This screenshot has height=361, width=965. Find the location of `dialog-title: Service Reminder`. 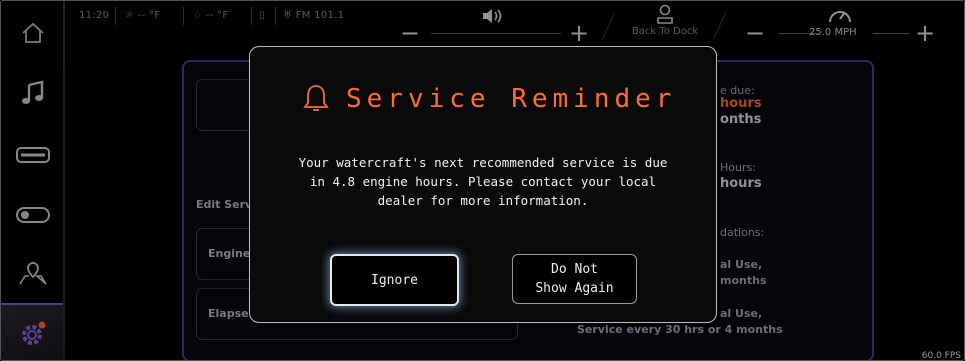

dialog-title: Service Reminder is located at coordinates (511, 99).